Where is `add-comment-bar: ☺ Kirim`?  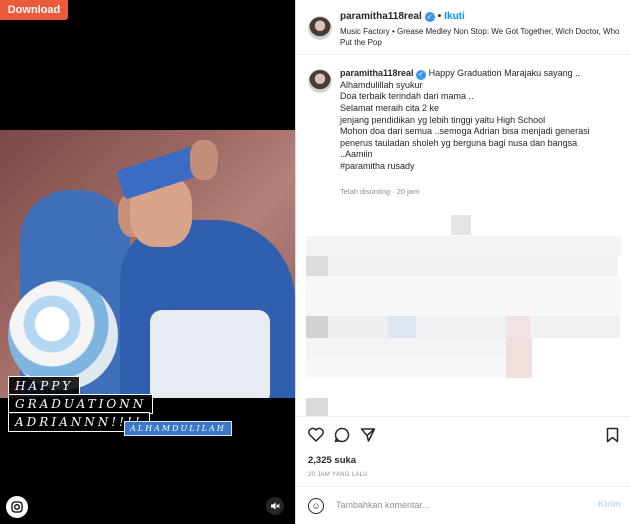
add-comment-bar: ☺ Kirim is located at coordinates (463, 505).